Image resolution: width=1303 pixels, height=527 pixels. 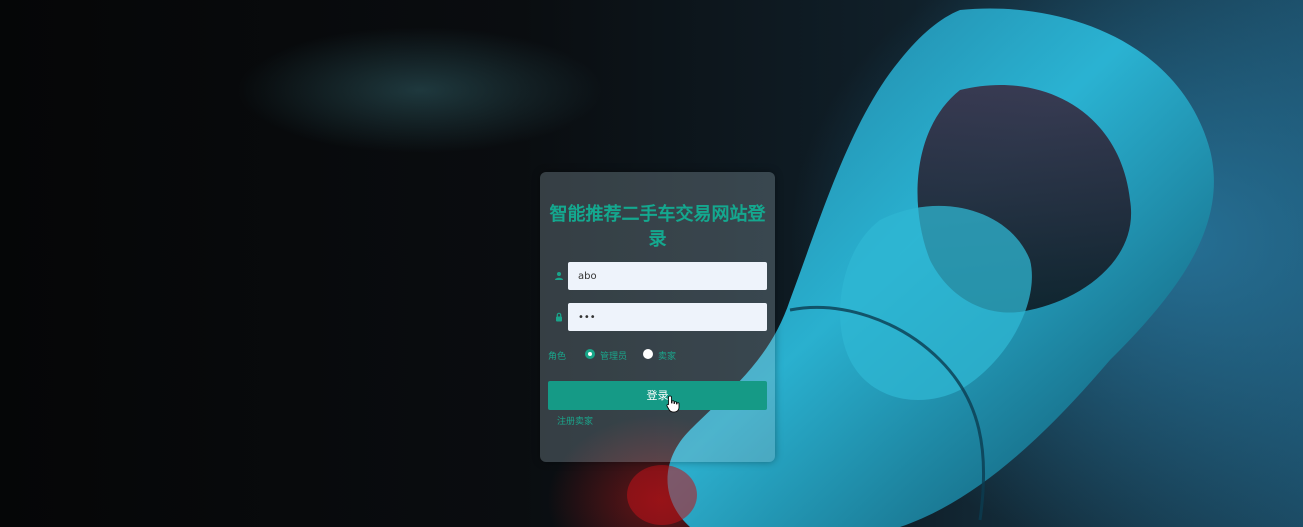 What do you see at coordinates (667, 317) in the screenshot?
I see `password-input` at bounding box center [667, 317].